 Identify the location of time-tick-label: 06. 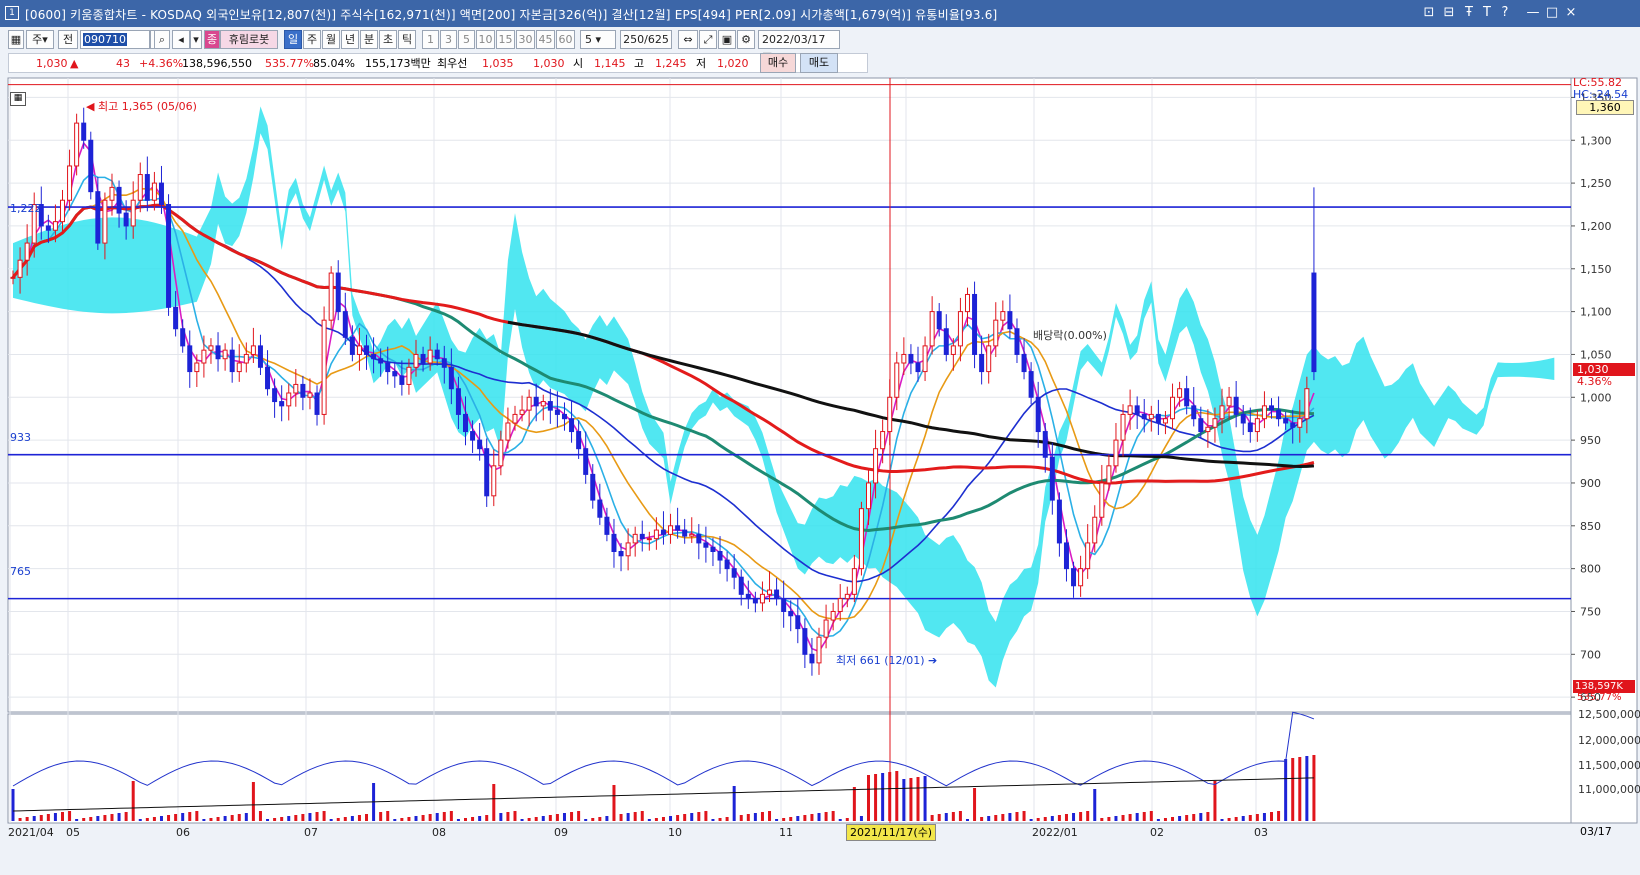
(183, 832).